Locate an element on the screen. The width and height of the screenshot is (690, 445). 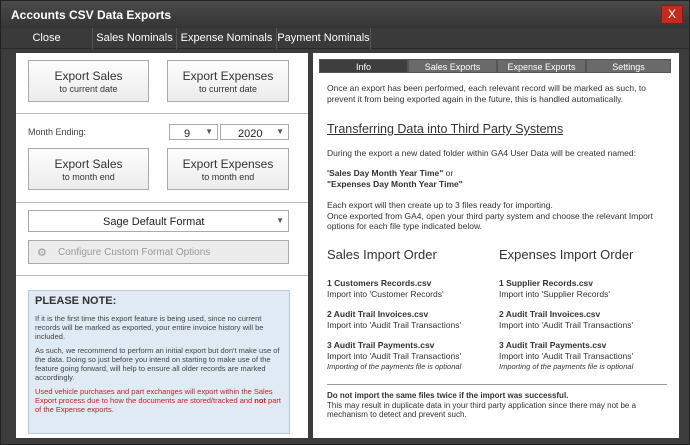
configure-label: Configure Custom Format Options is located at coordinates (134, 252).